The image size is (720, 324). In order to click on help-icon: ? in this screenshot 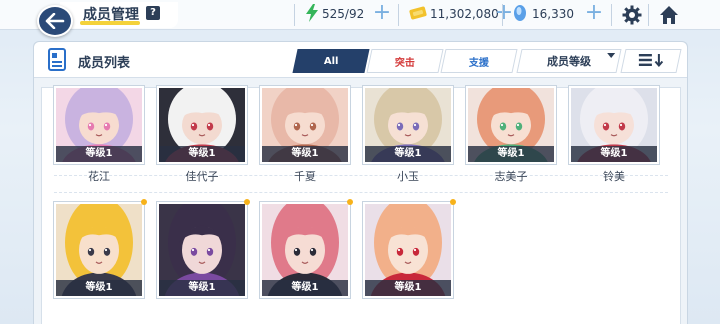, I will do `click(153, 13)`.